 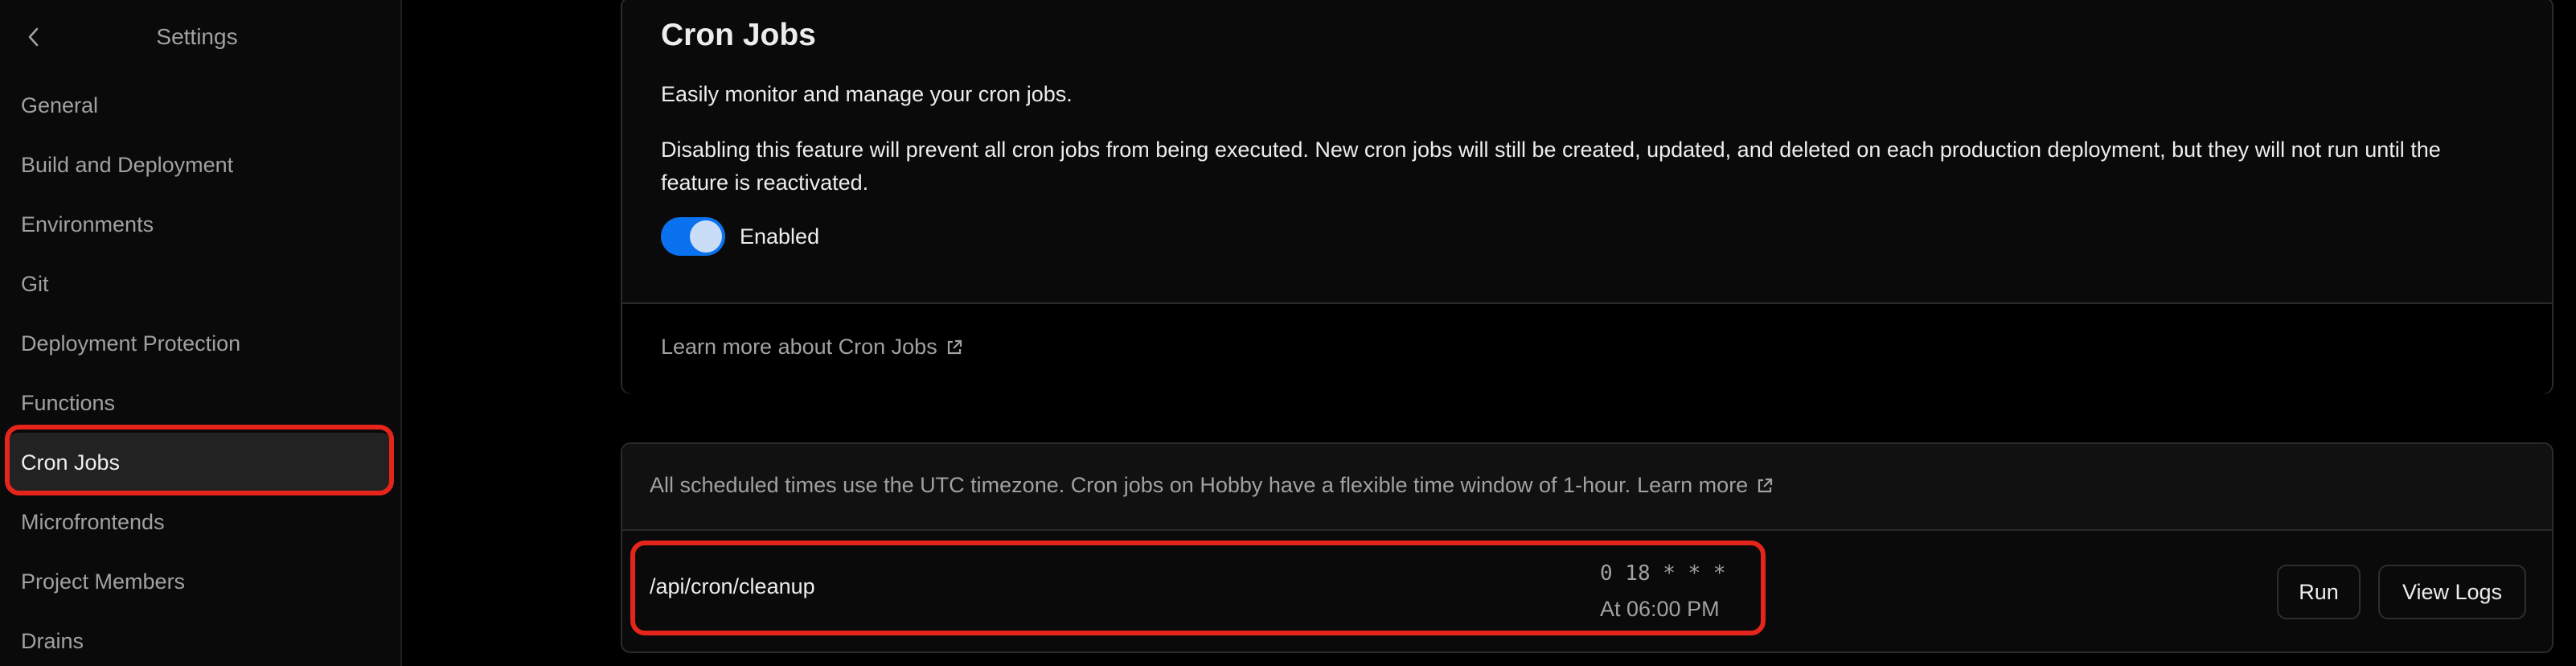 What do you see at coordinates (2452, 592) in the screenshot?
I see `view-logs-button: View Logs` at bounding box center [2452, 592].